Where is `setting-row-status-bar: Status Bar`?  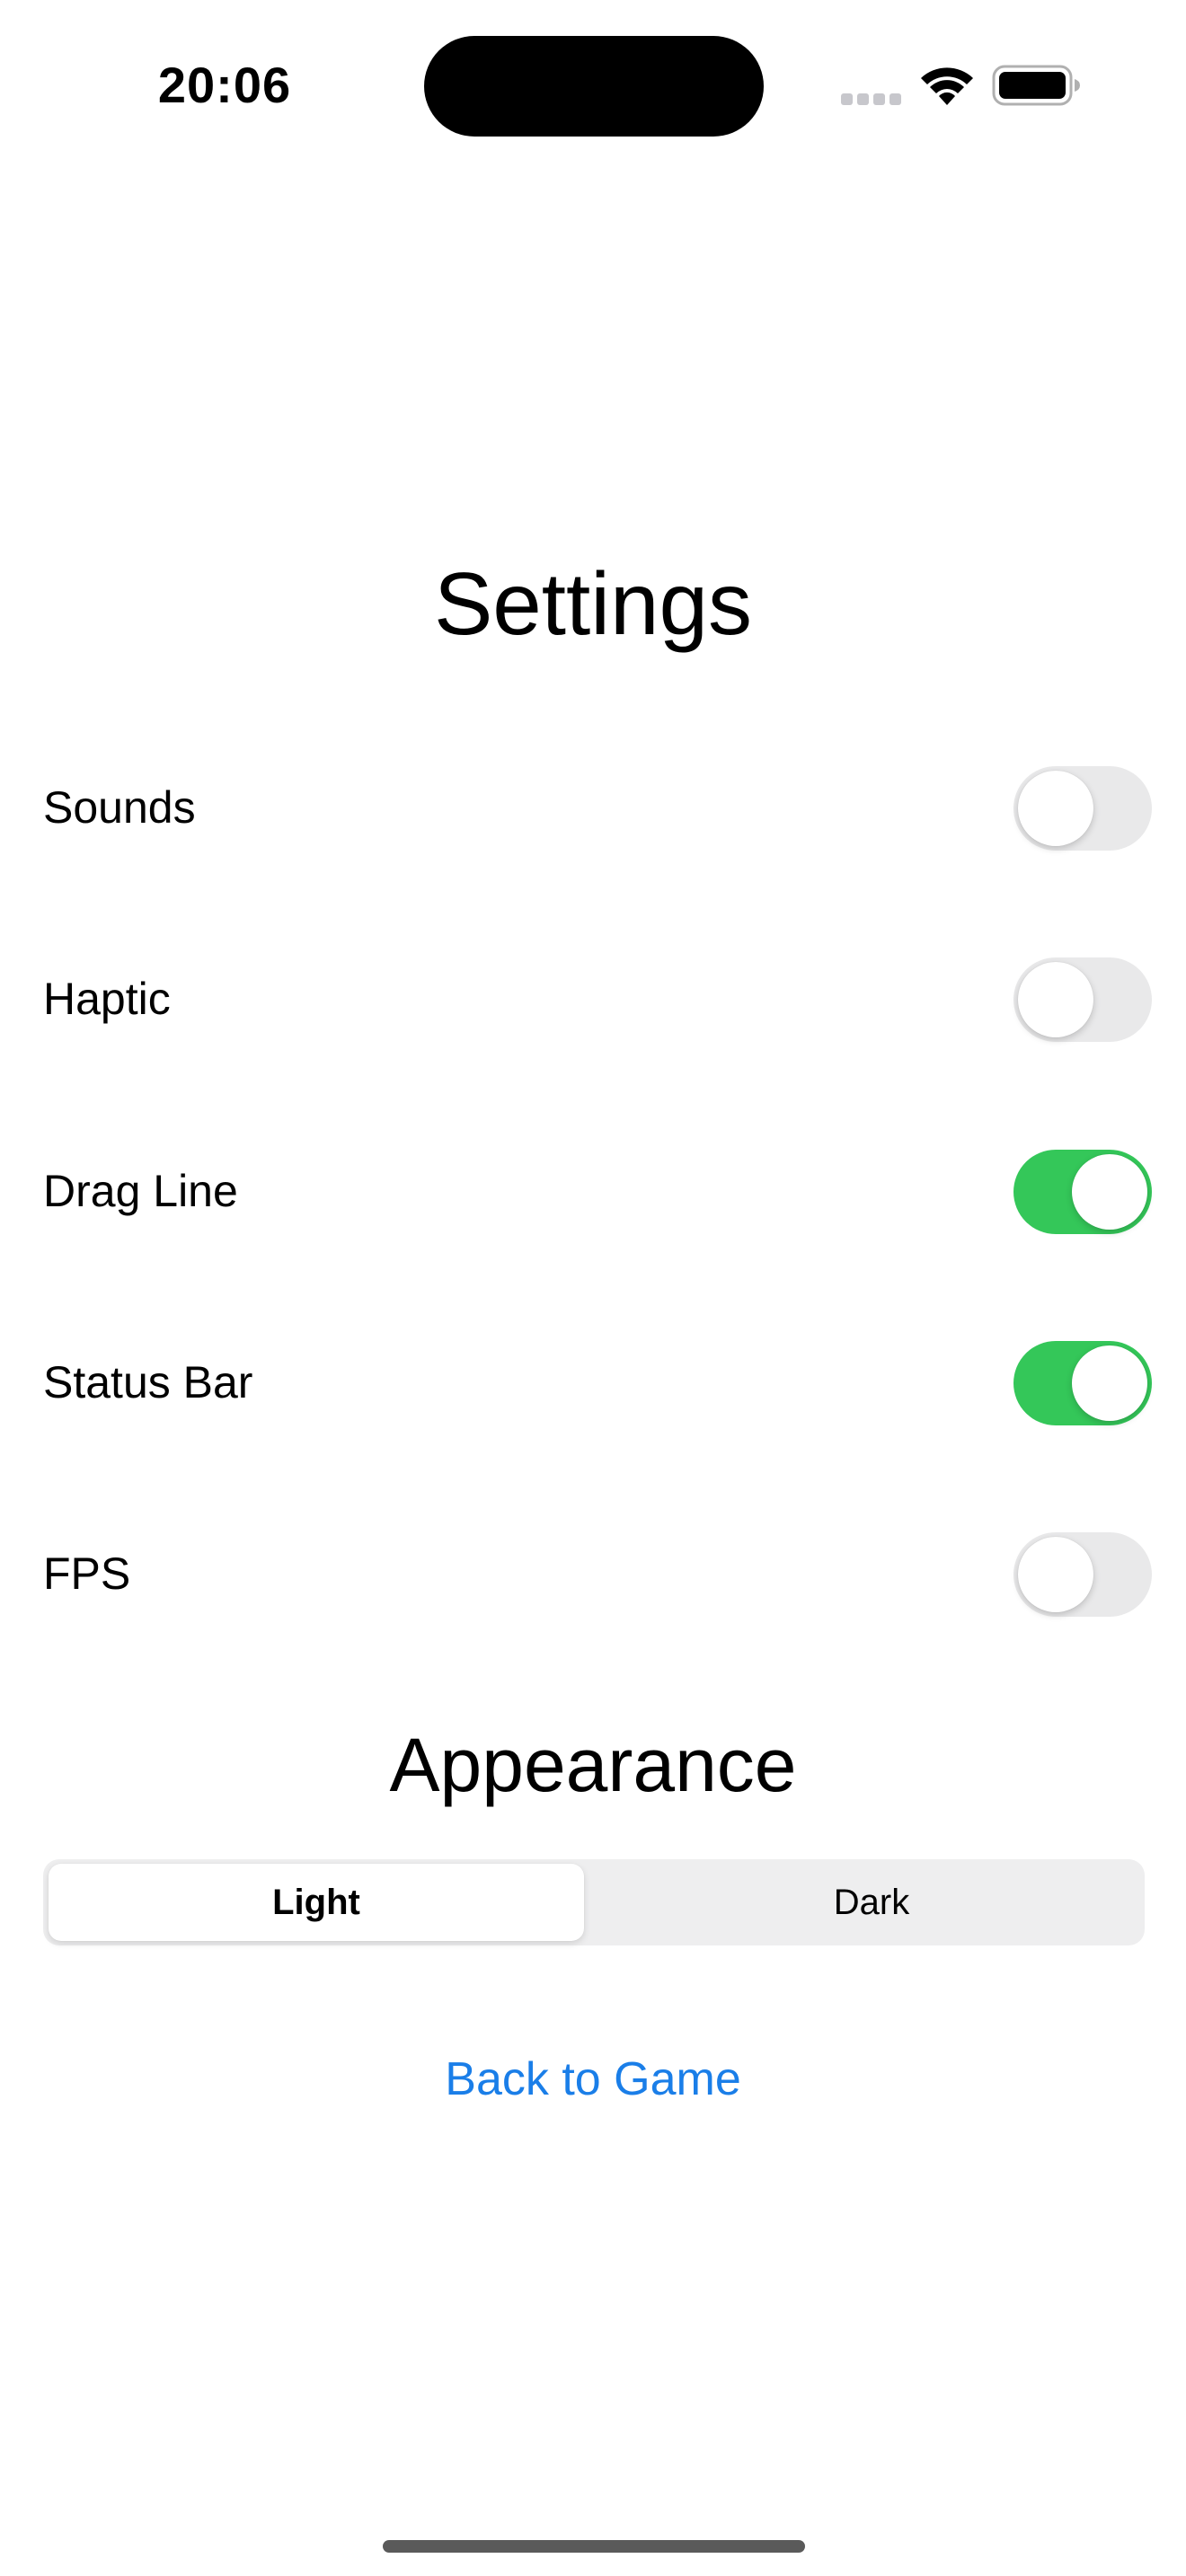
setting-row-status-bar: Status Bar is located at coordinates (597, 1382).